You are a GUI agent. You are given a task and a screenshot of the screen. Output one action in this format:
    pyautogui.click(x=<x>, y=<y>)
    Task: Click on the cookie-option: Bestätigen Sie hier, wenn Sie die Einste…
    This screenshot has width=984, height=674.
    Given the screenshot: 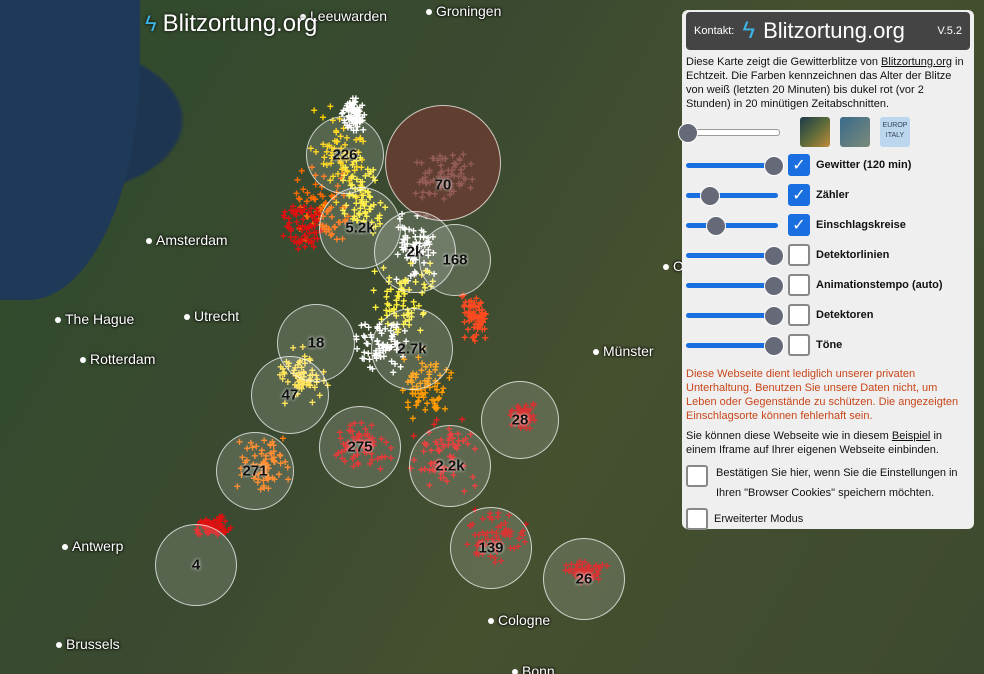 What is the action you would take?
    pyautogui.click(x=828, y=483)
    